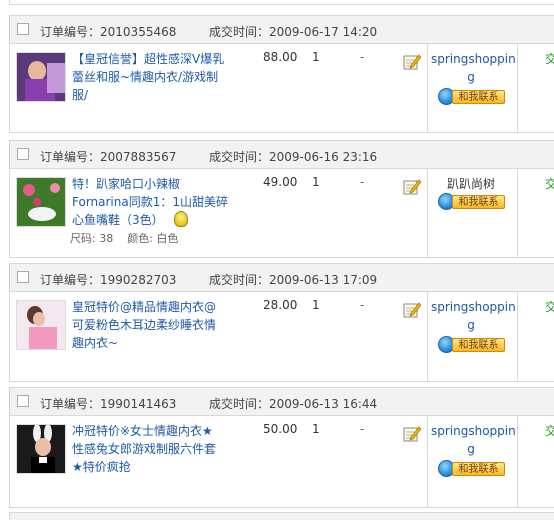 This screenshot has height=520, width=554. What do you see at coordinates (106, 238) in the screenshot?
I see `spec-size: 38` at bounding box center [106, 238].